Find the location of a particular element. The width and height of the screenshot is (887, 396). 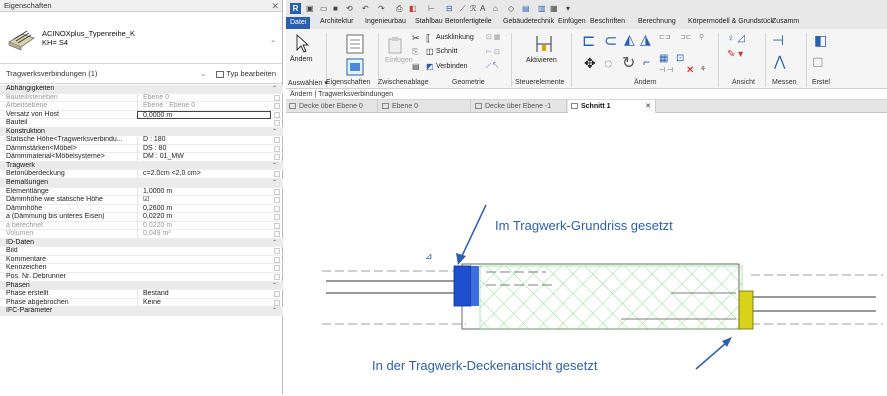

misc-modify-icon: ⚘ is located at coordinates (703, 69).